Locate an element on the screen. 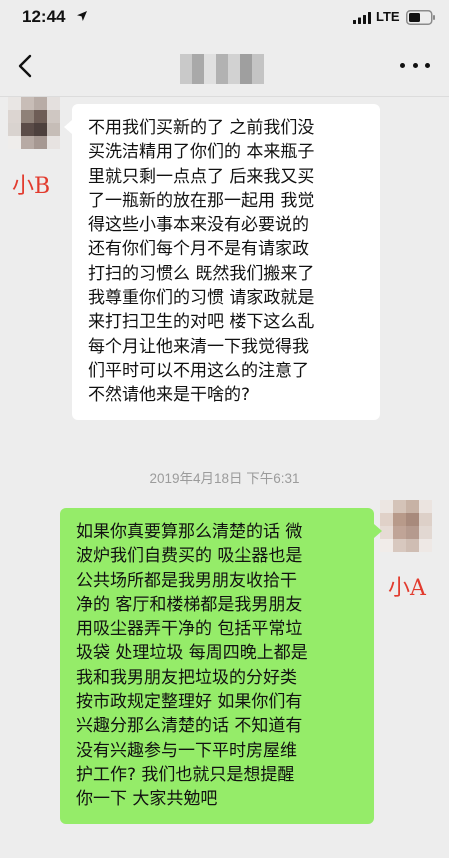 The width and height of the screenshot is (449, 858). message-text-line: 打扫的习惯么 既然我们搬来了 is located at coordinates (201, 273).